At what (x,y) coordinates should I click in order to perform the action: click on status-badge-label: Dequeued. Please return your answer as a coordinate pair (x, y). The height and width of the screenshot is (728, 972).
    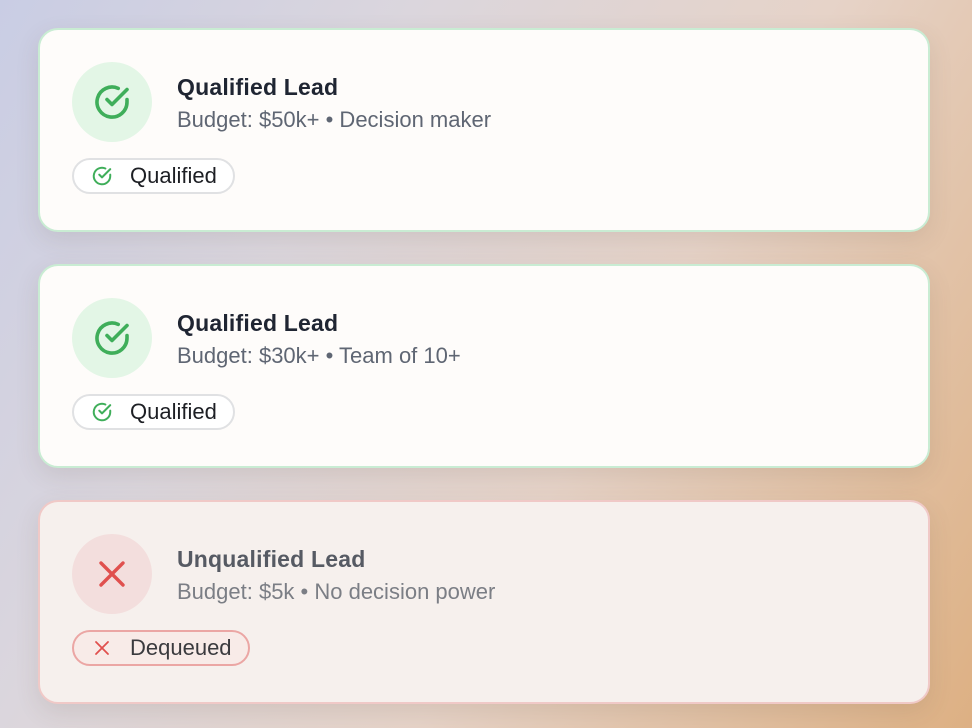
    Looking at the image, I should click on (181, 647).